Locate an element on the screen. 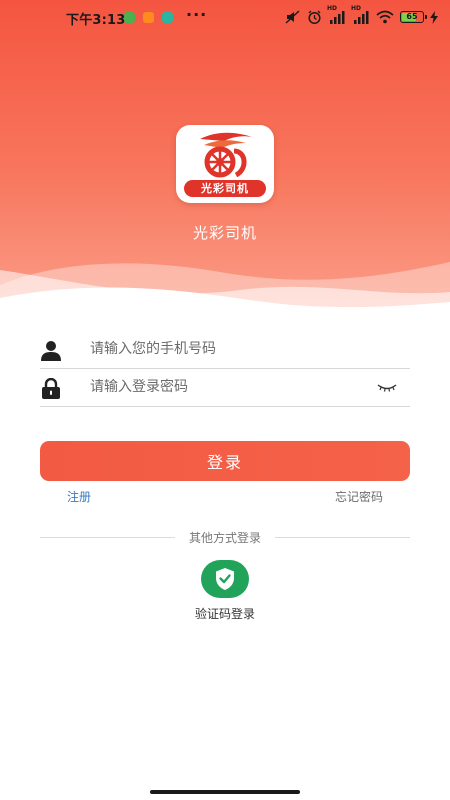  phone-field is located at coordinates (225, 349).